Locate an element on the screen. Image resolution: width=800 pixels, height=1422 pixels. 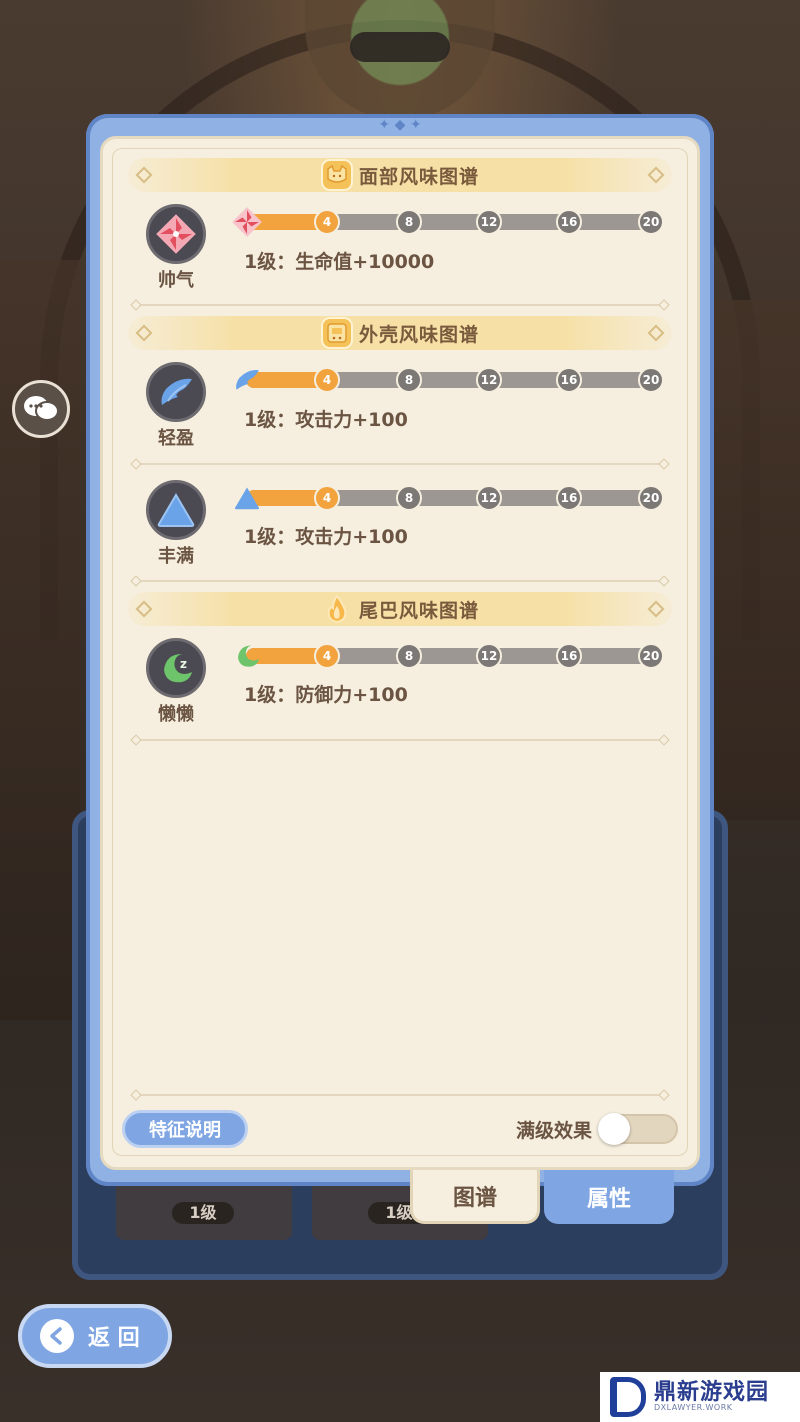
trait-name: 丰满 is located at coordinates (176, 556).